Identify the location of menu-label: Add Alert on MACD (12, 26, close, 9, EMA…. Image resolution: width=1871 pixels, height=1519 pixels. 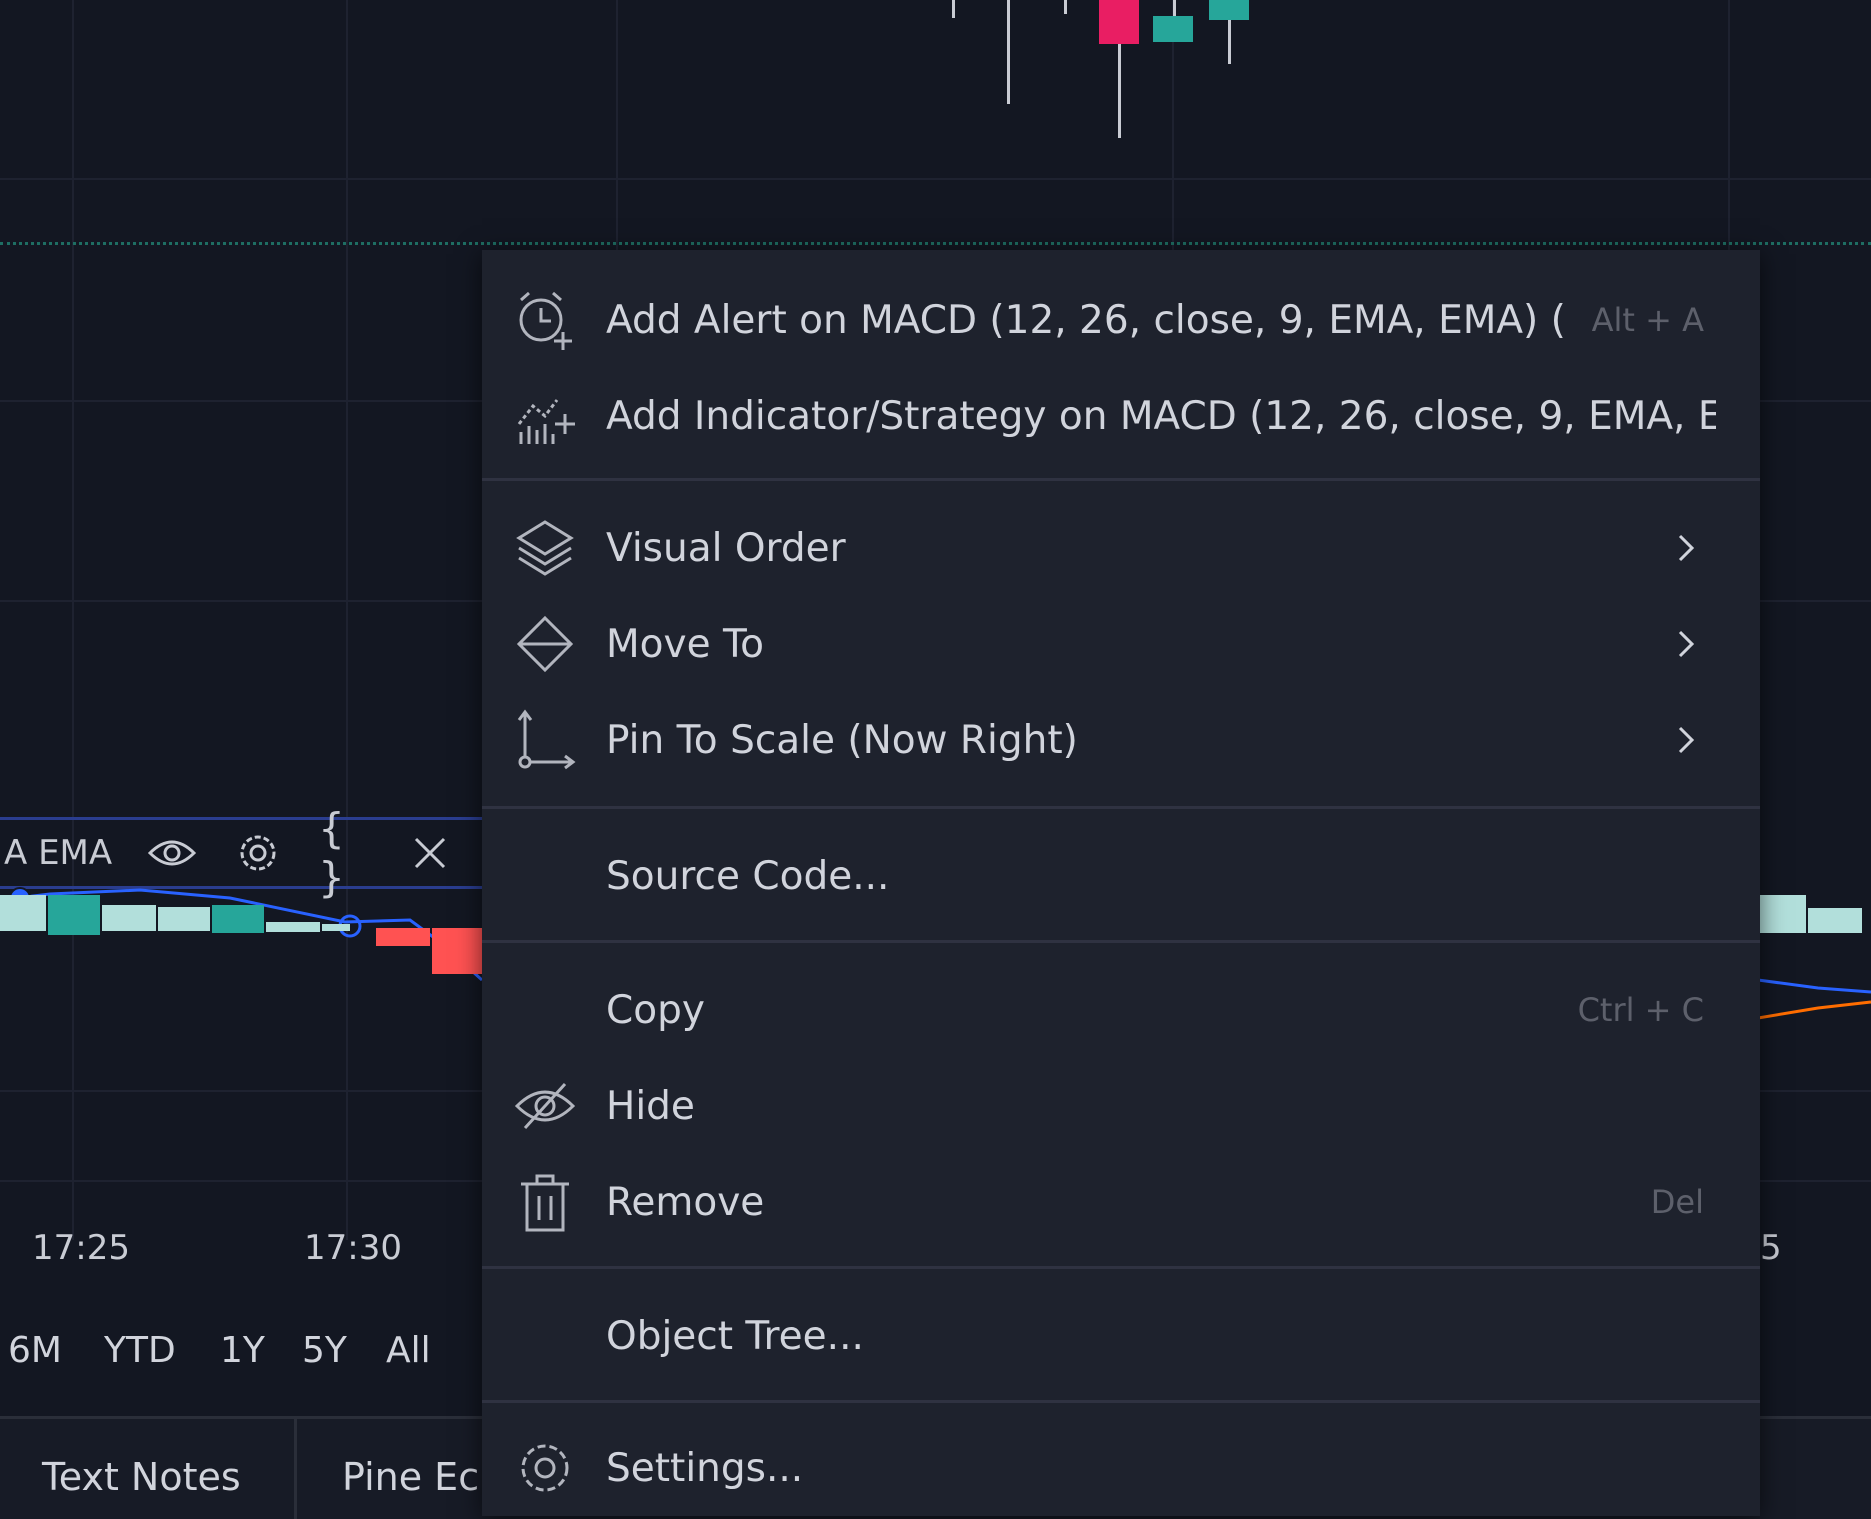
(1086, 320).